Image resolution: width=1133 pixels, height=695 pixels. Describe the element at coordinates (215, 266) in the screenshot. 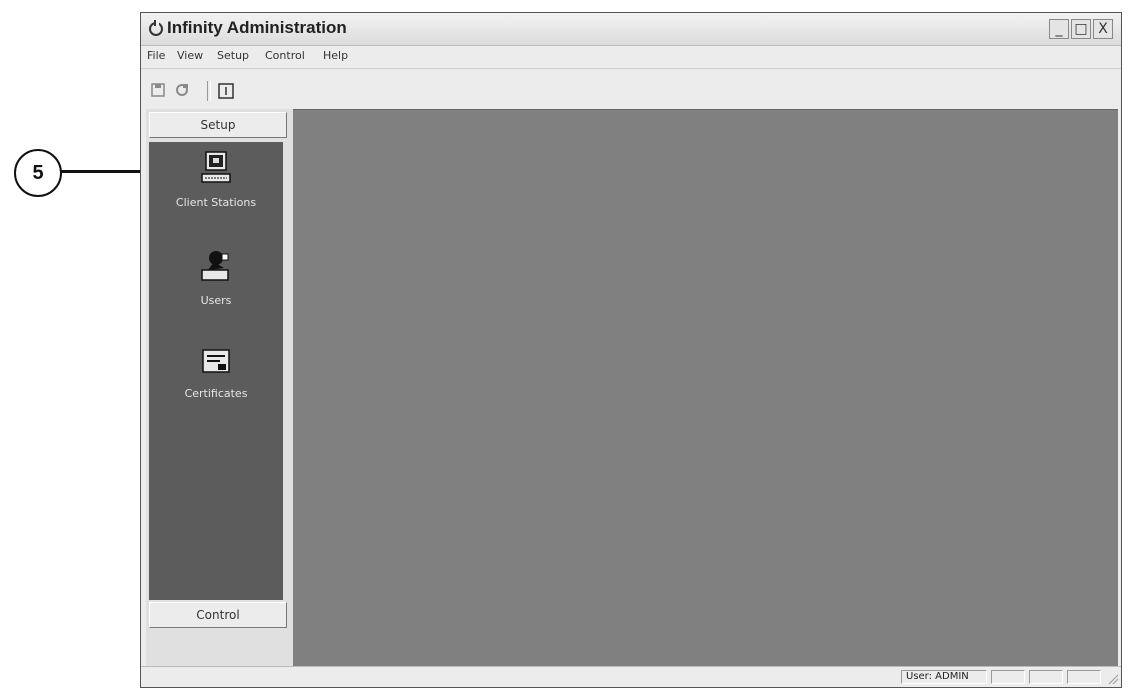

I see `users-icon` at that location.